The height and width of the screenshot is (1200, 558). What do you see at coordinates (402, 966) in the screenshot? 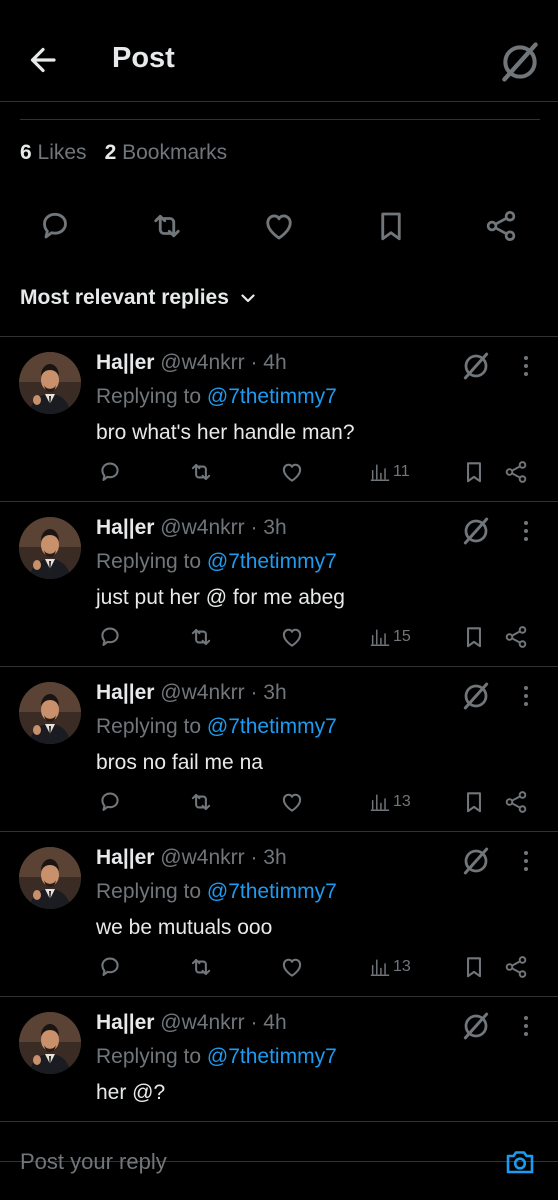
I see `views-count: 13` at bounding box center [402, 966].